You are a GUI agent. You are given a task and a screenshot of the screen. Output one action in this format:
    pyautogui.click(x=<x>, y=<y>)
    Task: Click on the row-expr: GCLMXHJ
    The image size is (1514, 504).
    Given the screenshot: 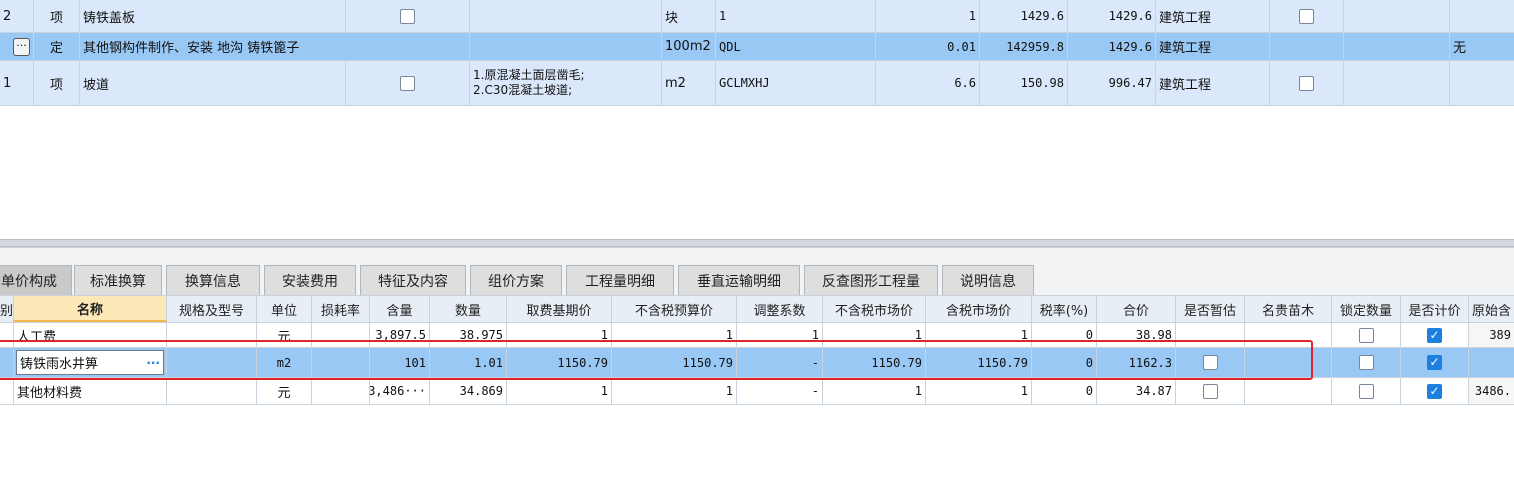 What is the action you would take?
    pyautogui.click(x=796, y=83)
    